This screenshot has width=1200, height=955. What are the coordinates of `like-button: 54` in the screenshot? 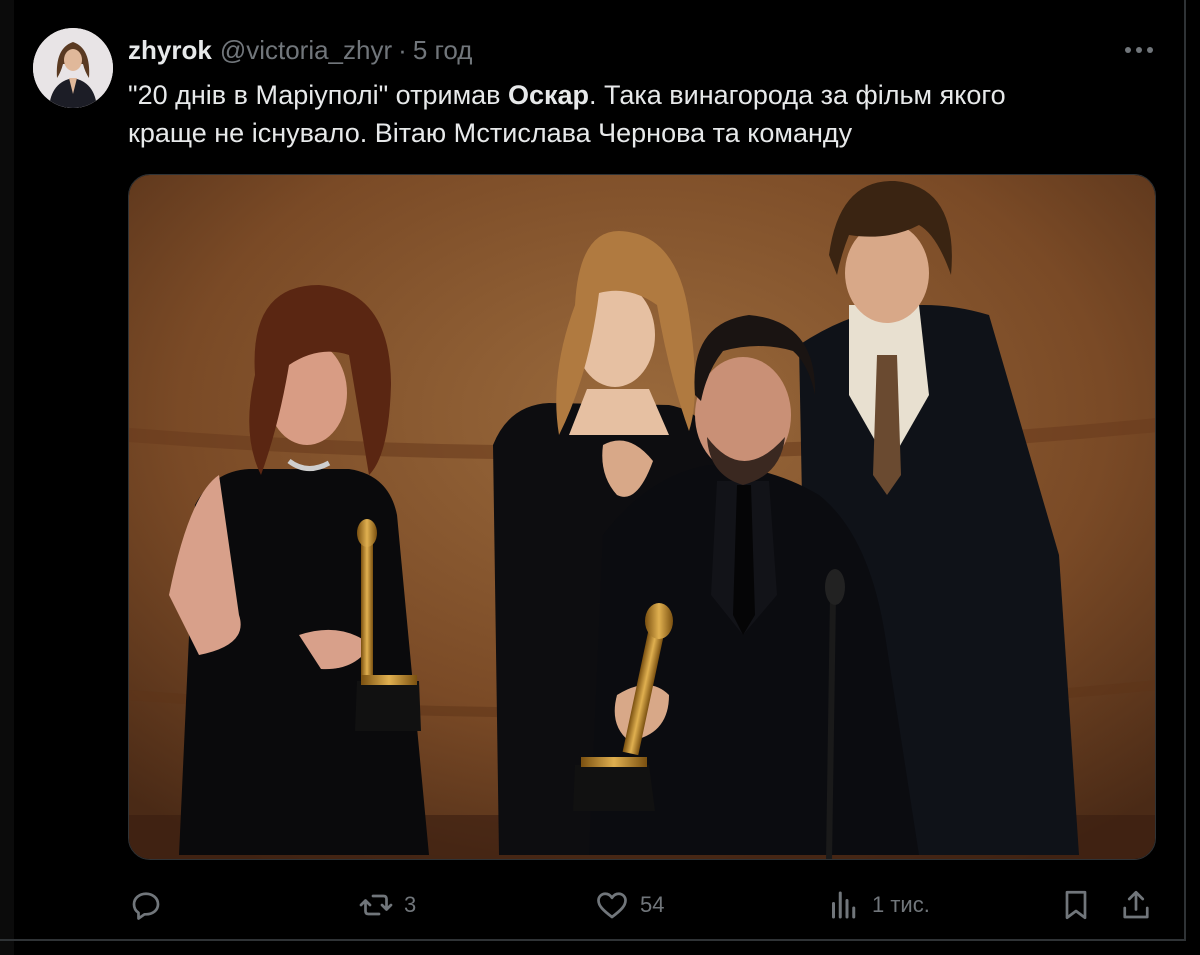 It's located at (629, 905).